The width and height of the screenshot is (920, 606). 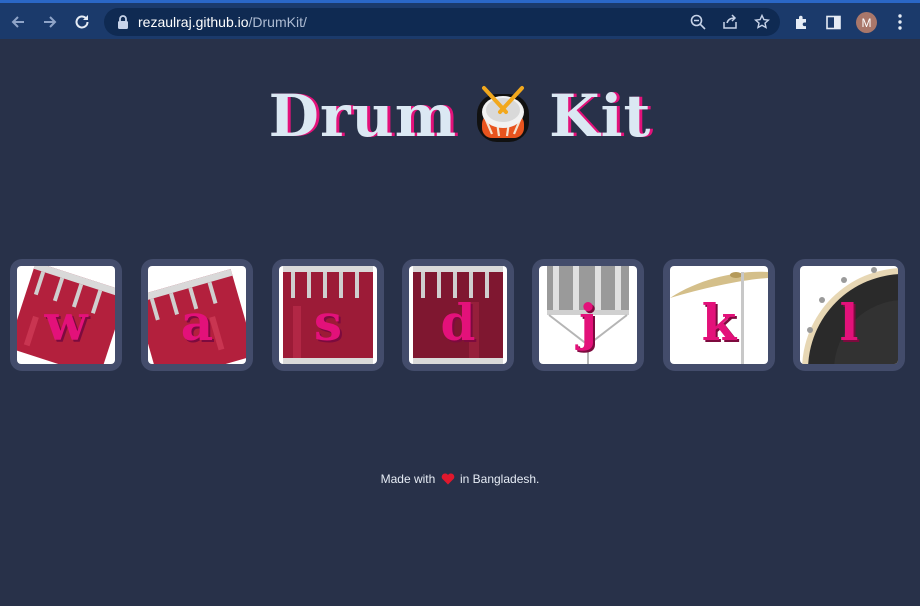 What do you see at coordinates (197, 322) in the screenshot?
I see `drum-key-label: a` at bounding box center [197, 322].